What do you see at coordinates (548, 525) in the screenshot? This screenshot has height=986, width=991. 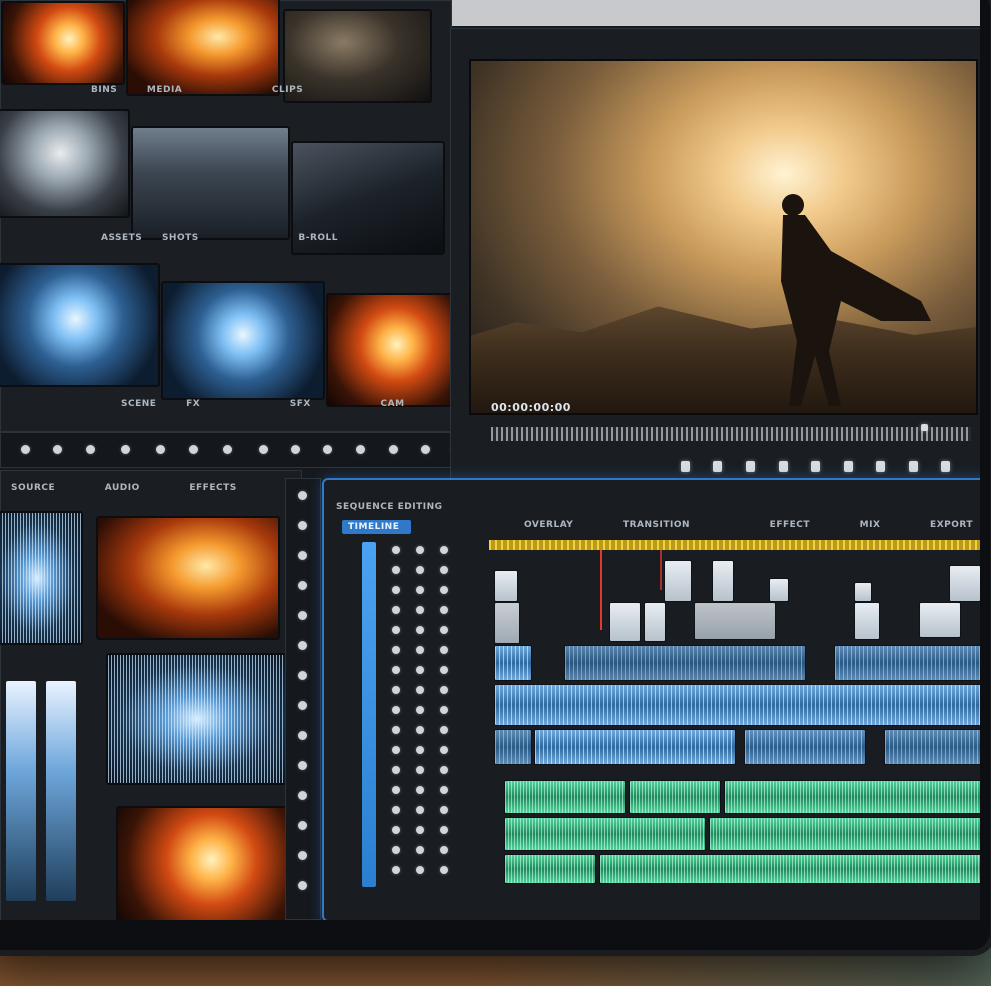 I see `overlay-label: OVERLAY` at bounding box center [548, 525].